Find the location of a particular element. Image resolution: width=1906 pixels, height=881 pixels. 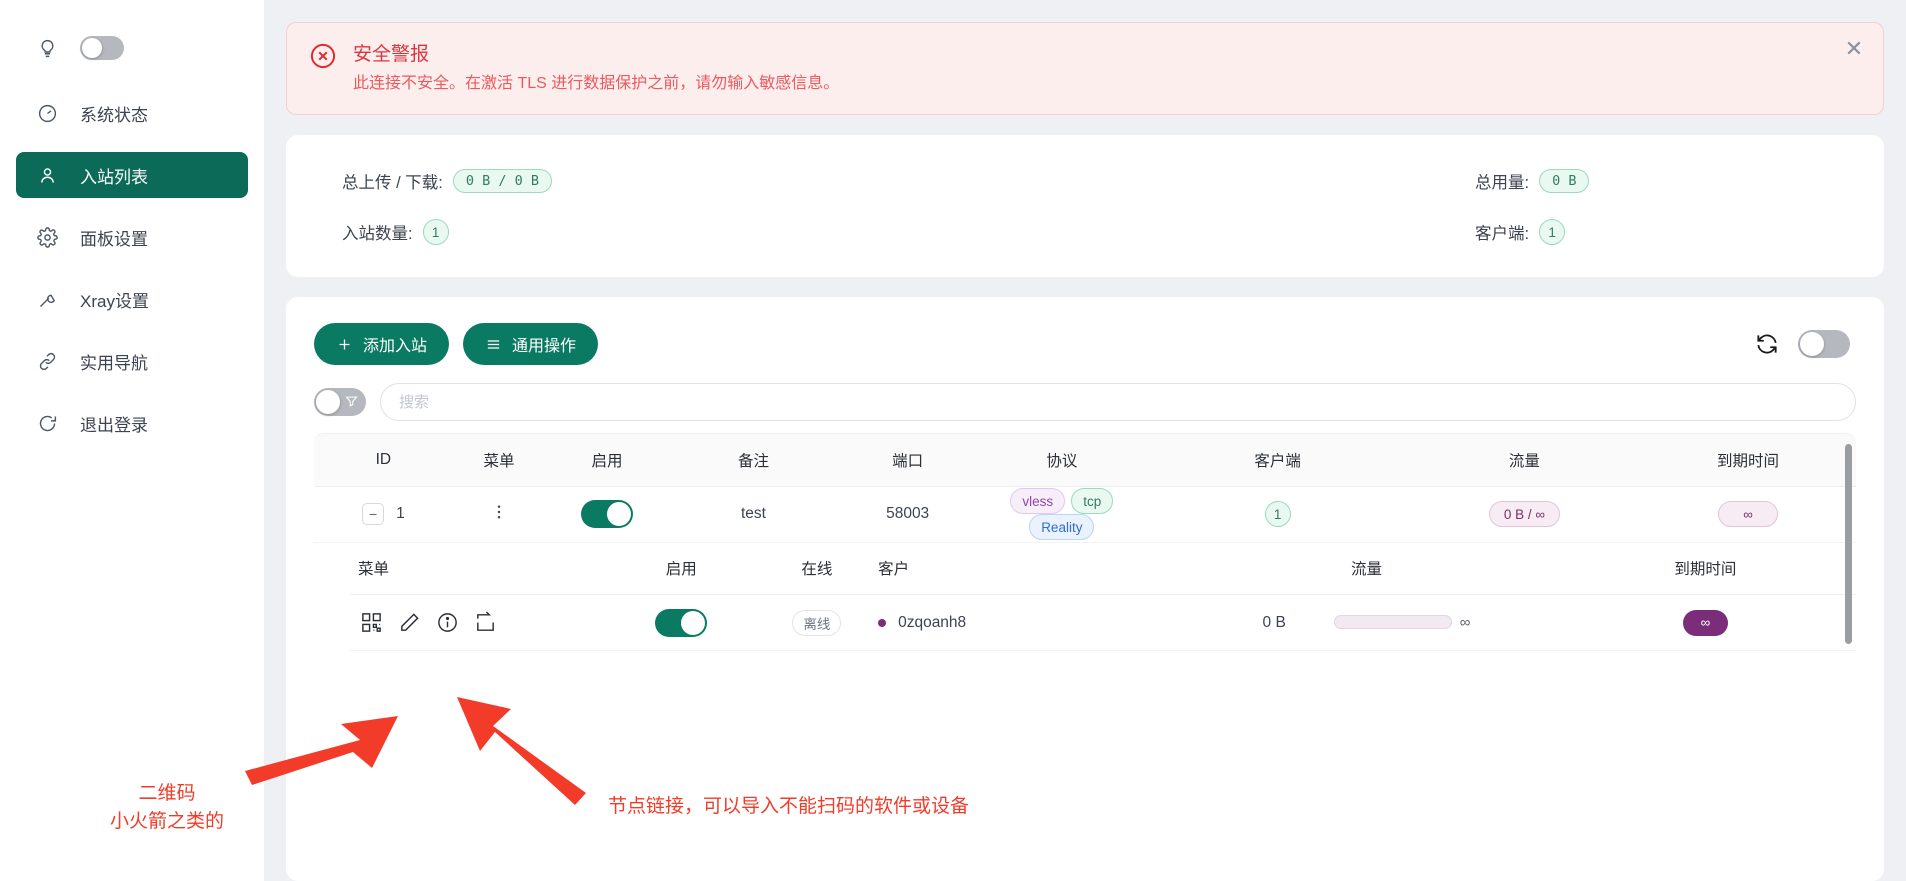

cell-menu is located at coordinates (499, 514).